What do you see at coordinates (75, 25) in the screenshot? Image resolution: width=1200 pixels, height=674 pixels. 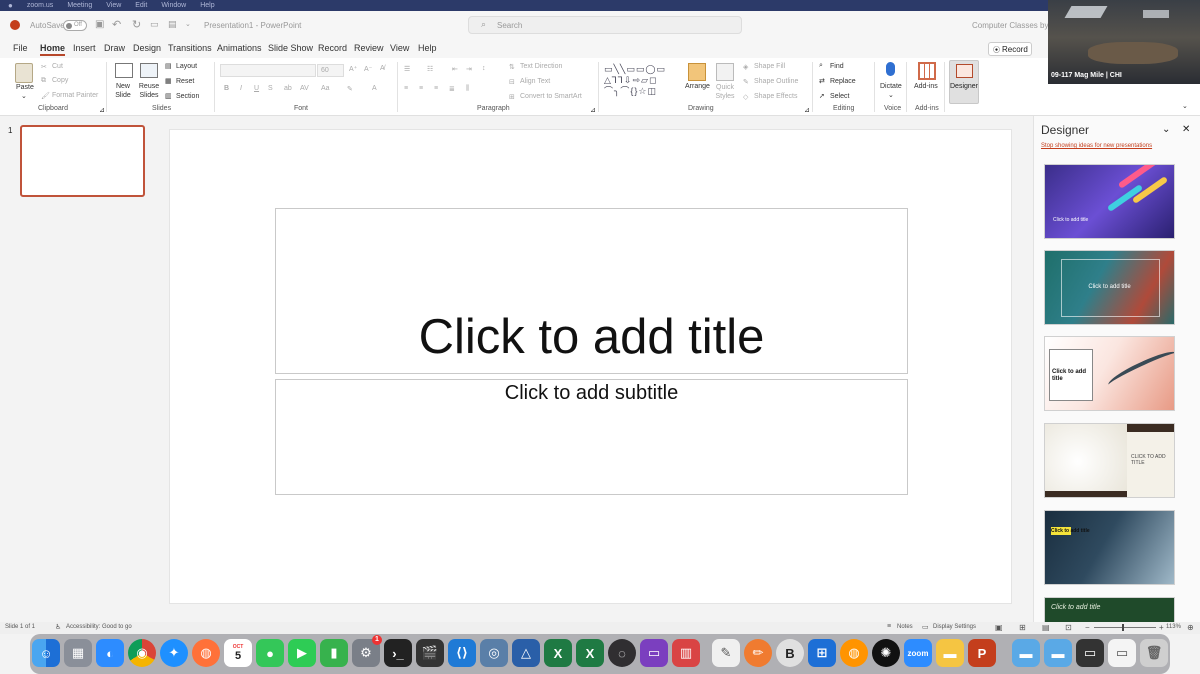 I see `autosave-toggle: Off` at bounding box center [75, 25].